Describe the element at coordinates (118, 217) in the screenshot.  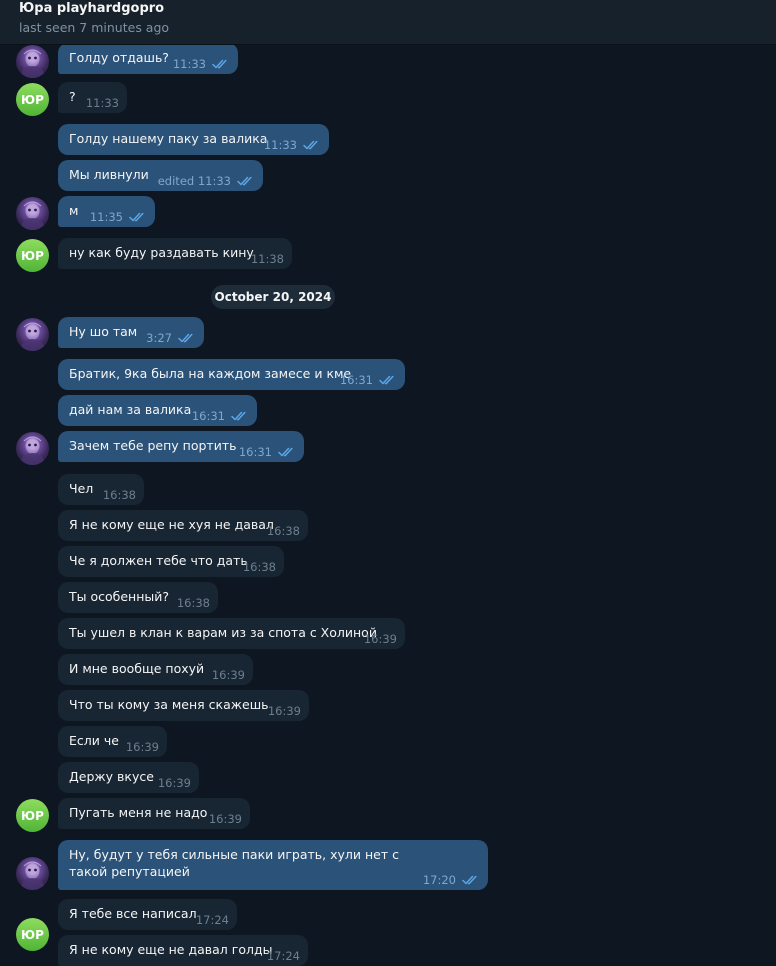
I see `message-meta: 11:35` at that location.